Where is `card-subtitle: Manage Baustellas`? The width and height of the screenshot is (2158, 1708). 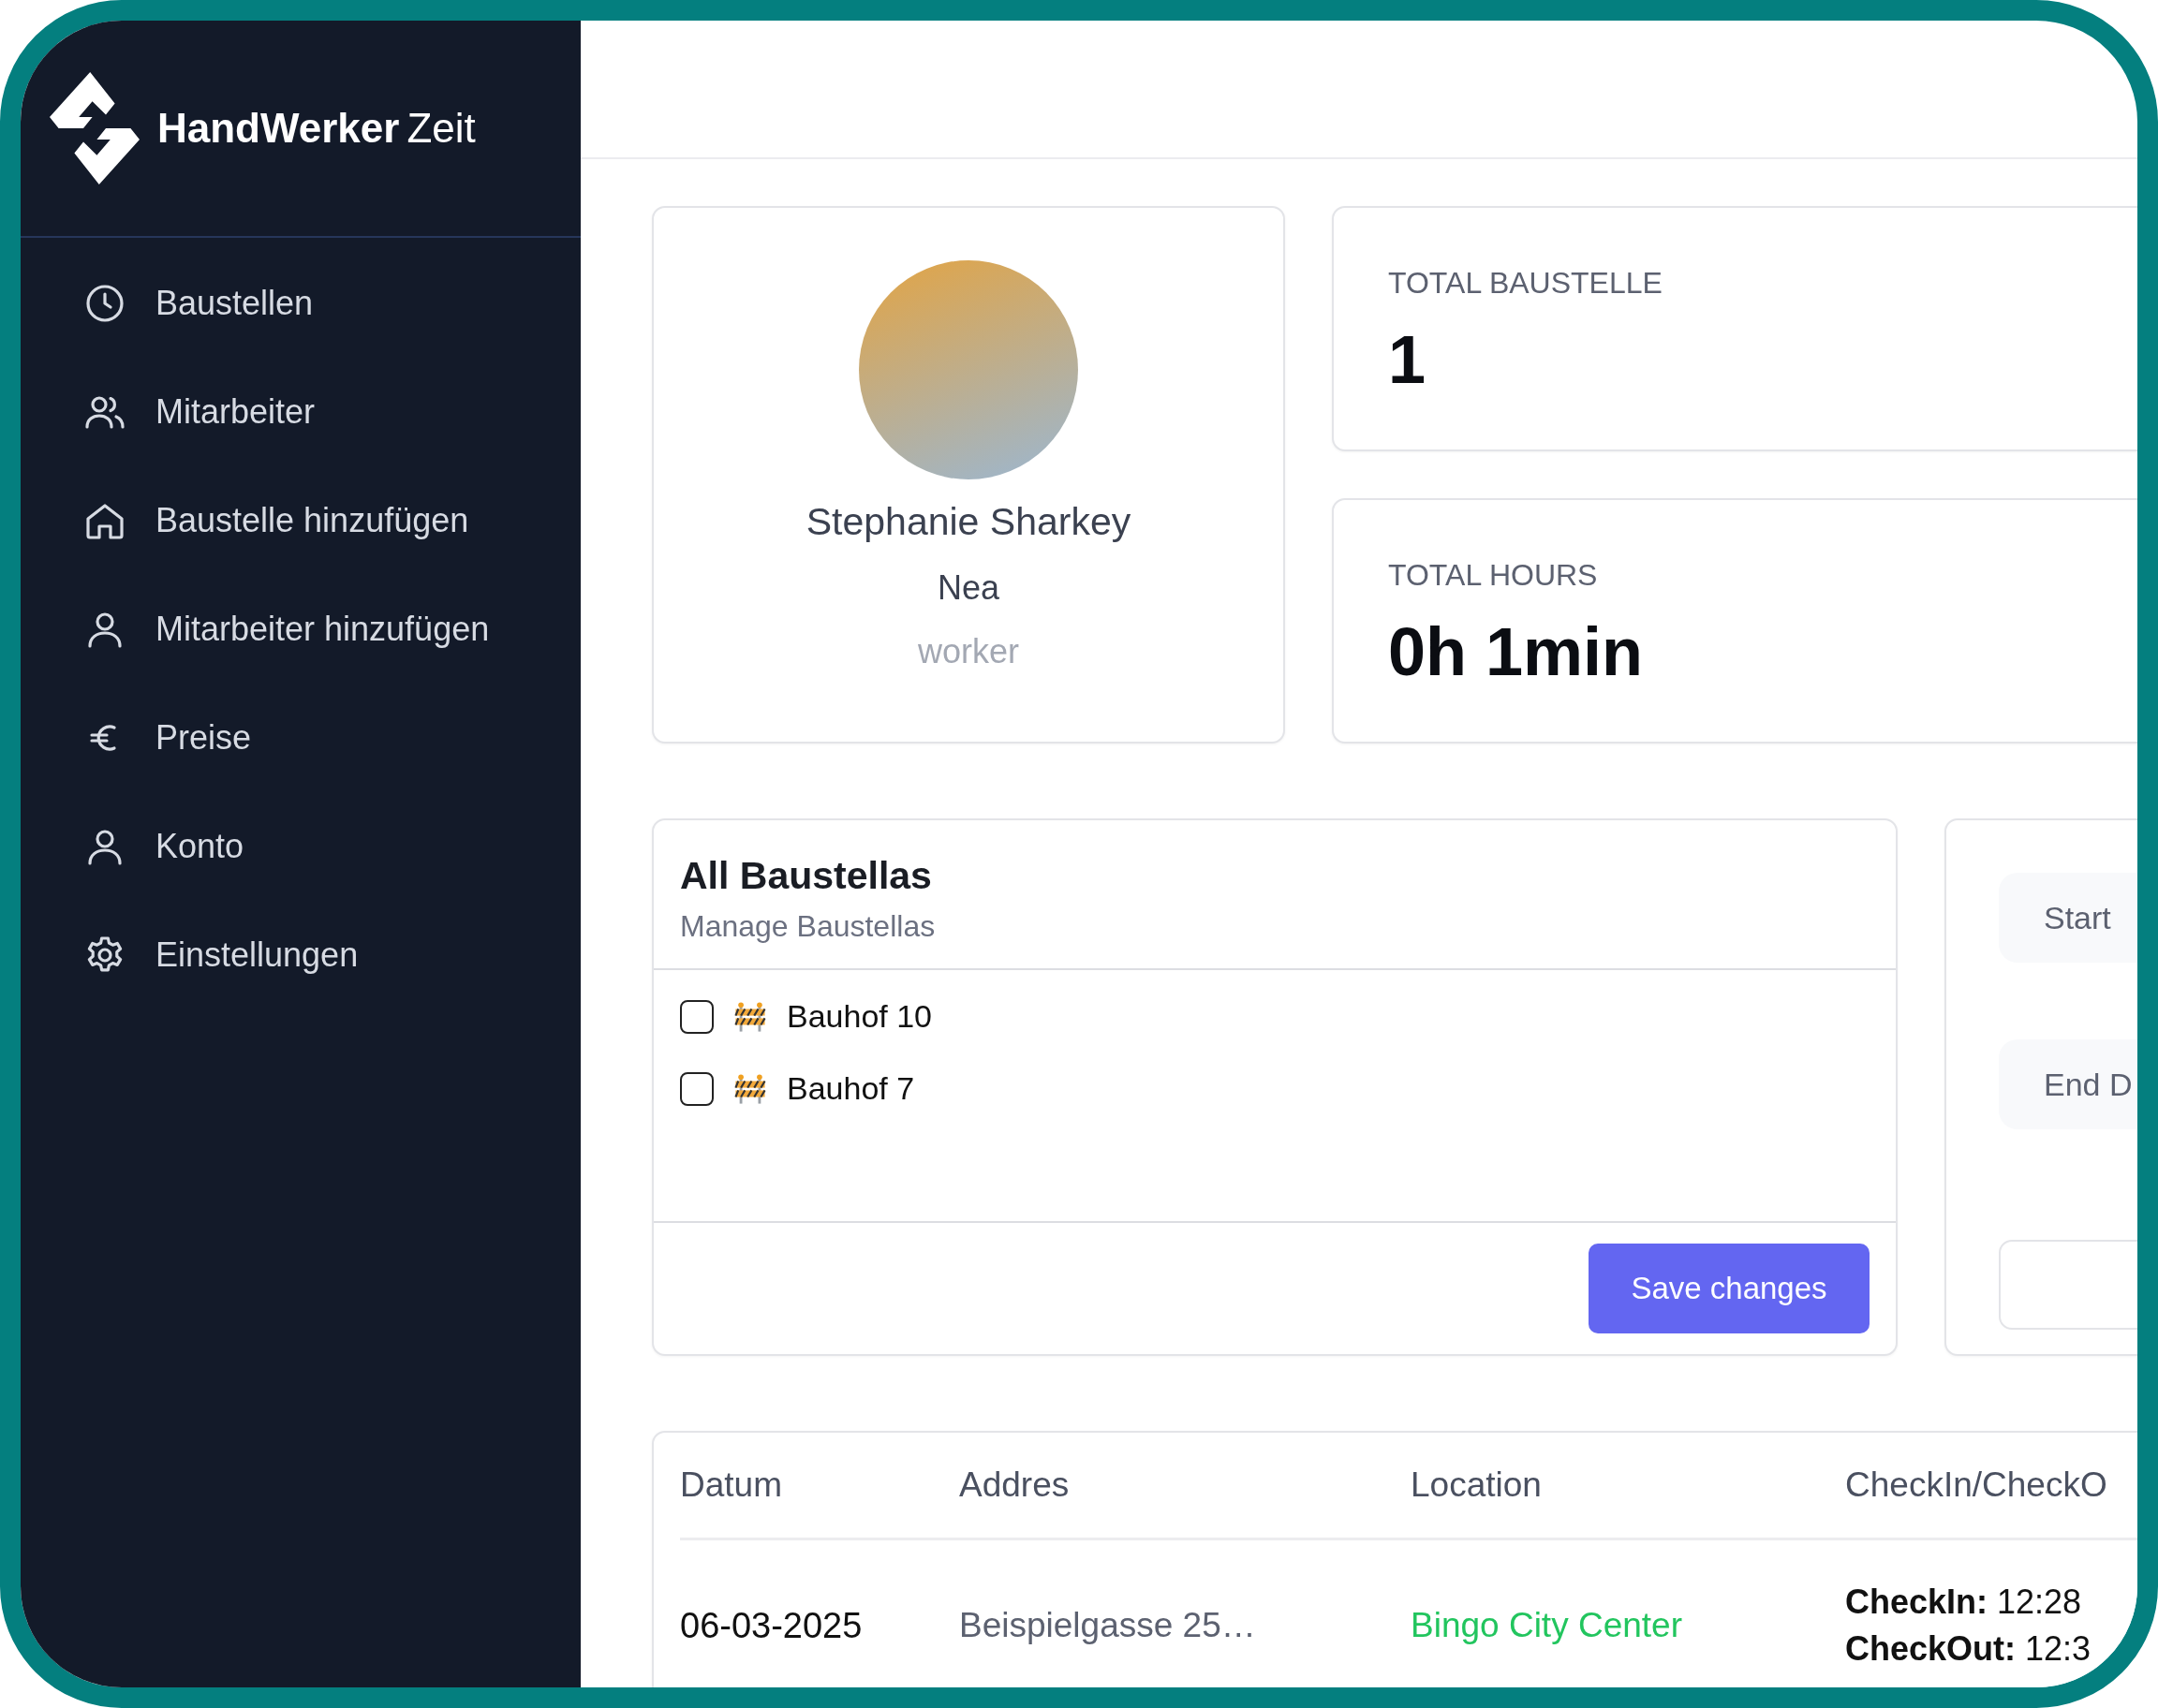 card-subtitle: Manage Baustellas is located at coordinates (808, 926).